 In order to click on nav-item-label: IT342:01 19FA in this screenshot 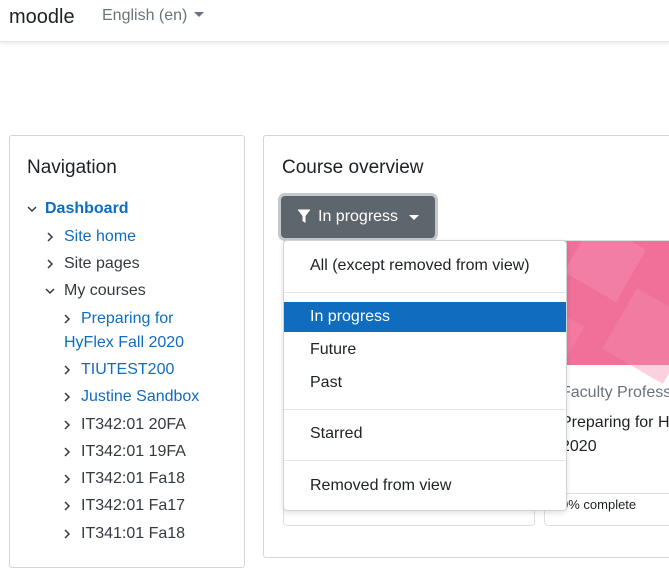, I will do `click(133, 452)`.